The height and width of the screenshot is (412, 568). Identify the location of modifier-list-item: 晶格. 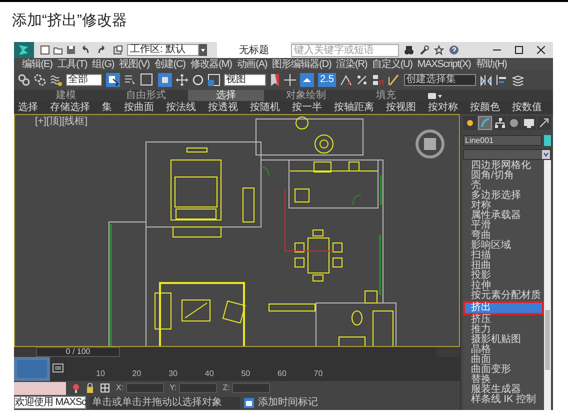
(503, 350).